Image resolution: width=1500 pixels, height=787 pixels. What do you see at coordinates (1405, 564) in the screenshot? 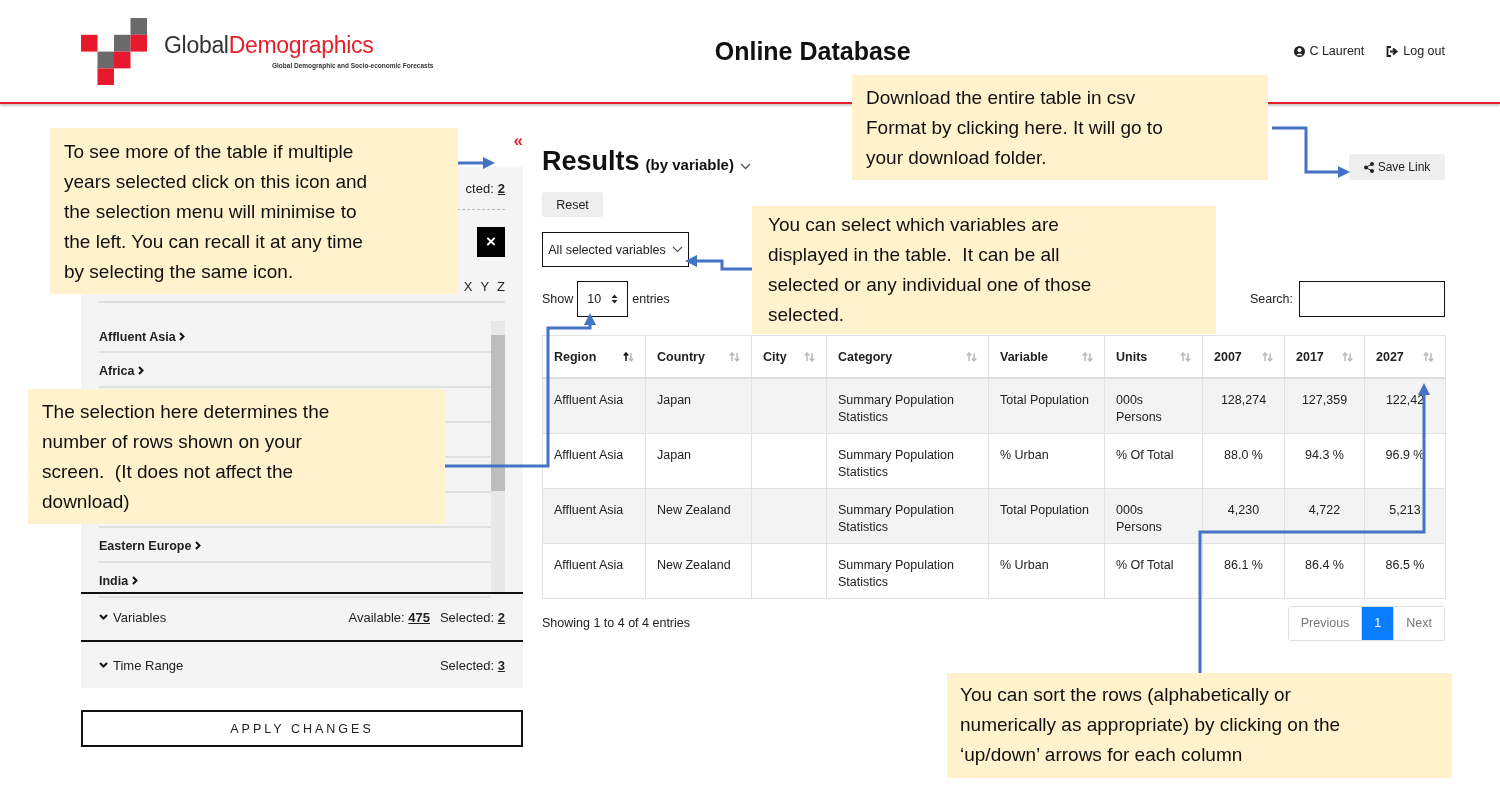
I see `table-cell: 86.5 %` at bounding box center [1405, 564].